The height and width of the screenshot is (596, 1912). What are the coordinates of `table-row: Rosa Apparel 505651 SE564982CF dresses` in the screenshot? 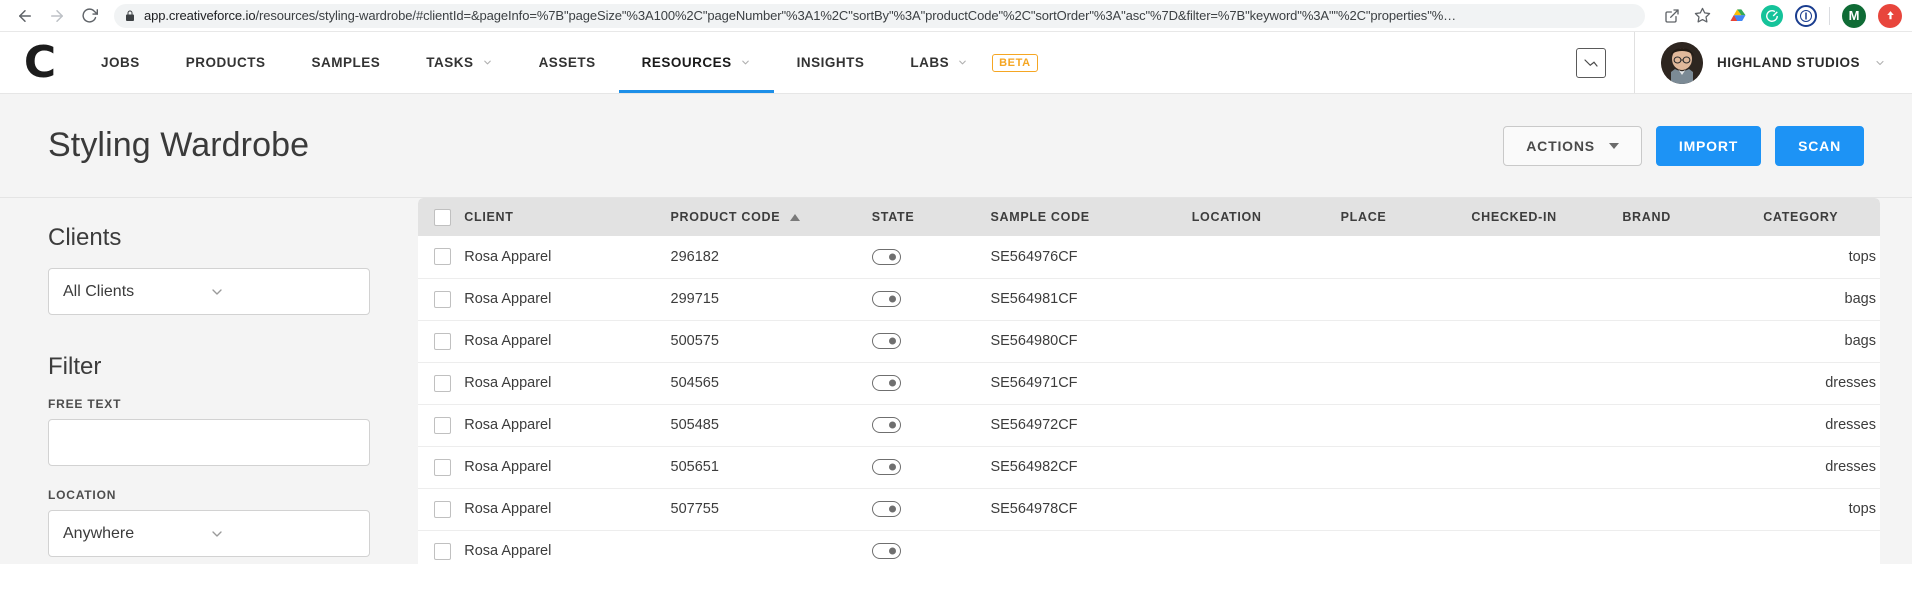 It's located at (1149, 467).